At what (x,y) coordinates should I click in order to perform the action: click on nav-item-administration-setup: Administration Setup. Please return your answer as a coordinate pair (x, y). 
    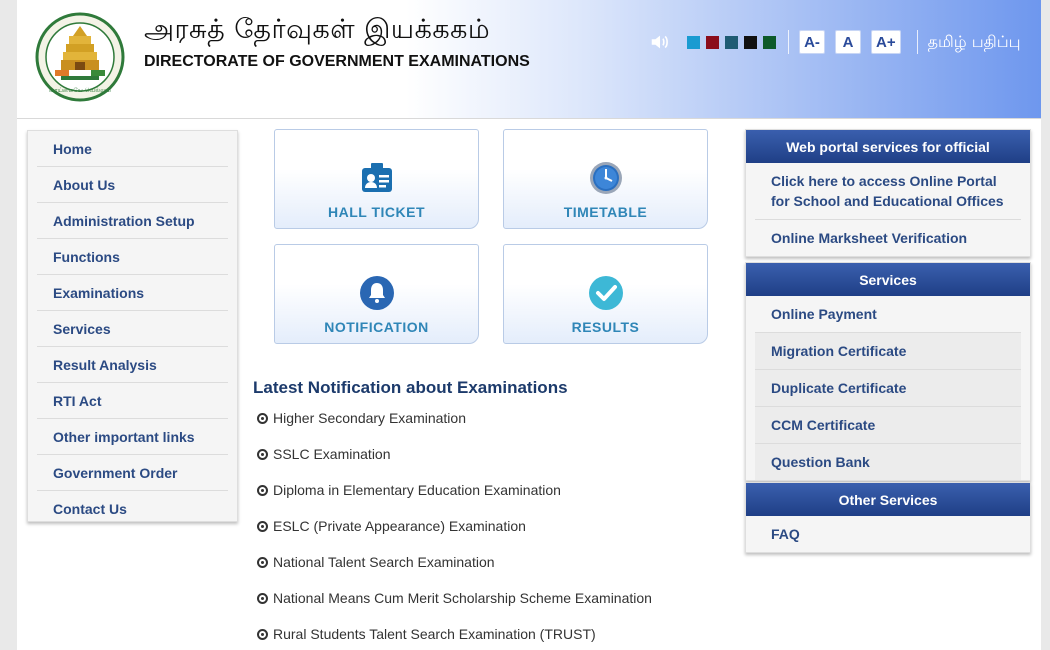
    Looking at the image, I should click on (132, 221).